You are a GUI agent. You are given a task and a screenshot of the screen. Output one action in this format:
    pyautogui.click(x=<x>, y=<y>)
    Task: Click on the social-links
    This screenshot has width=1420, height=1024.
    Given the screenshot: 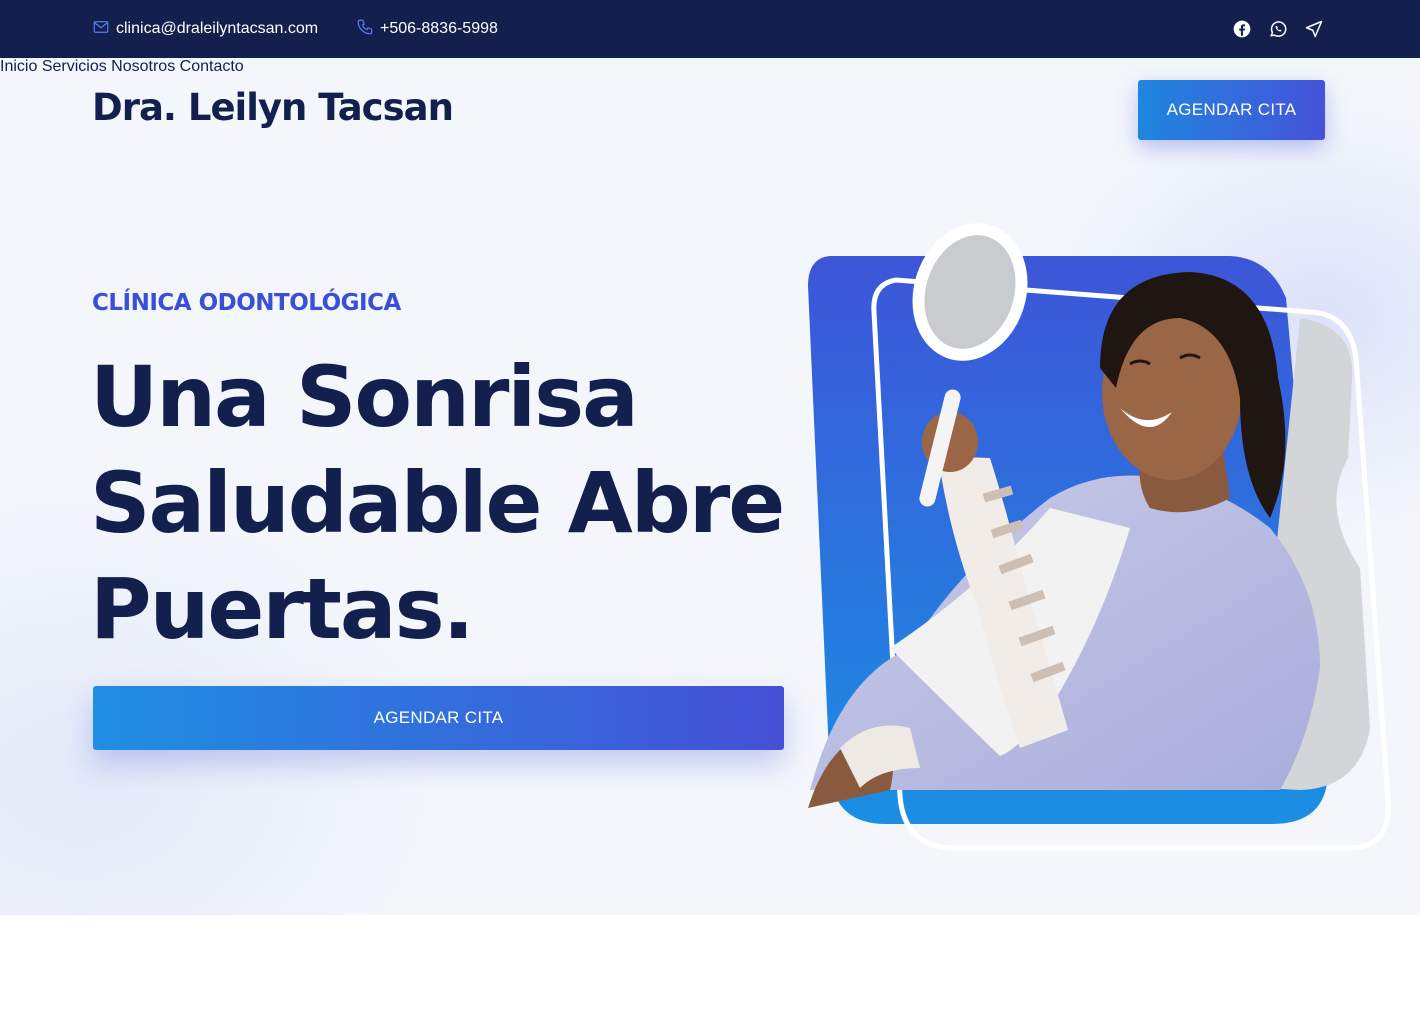 What is the action you would take?
    pyautogui.click(x=1278, y=29)
    